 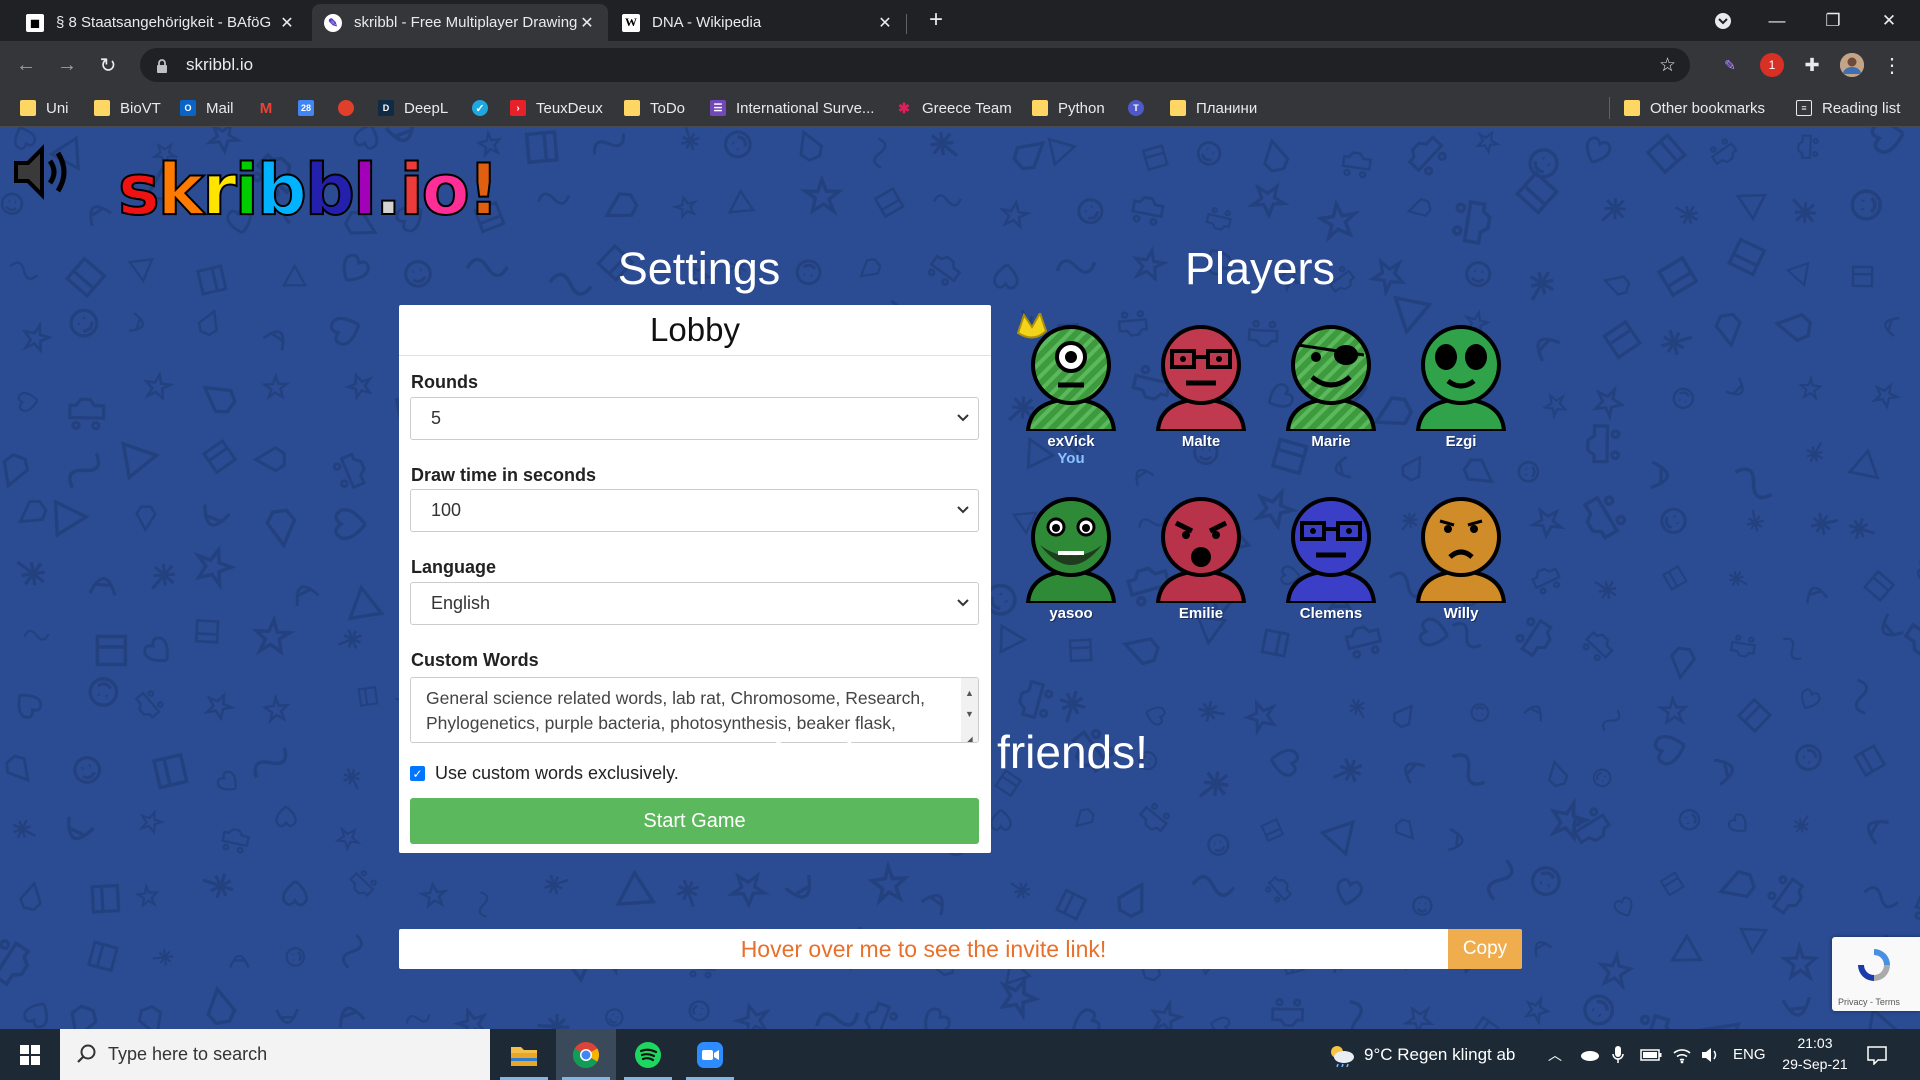 I want to click on input-language: ENG, so click(x=1749, y=1054).